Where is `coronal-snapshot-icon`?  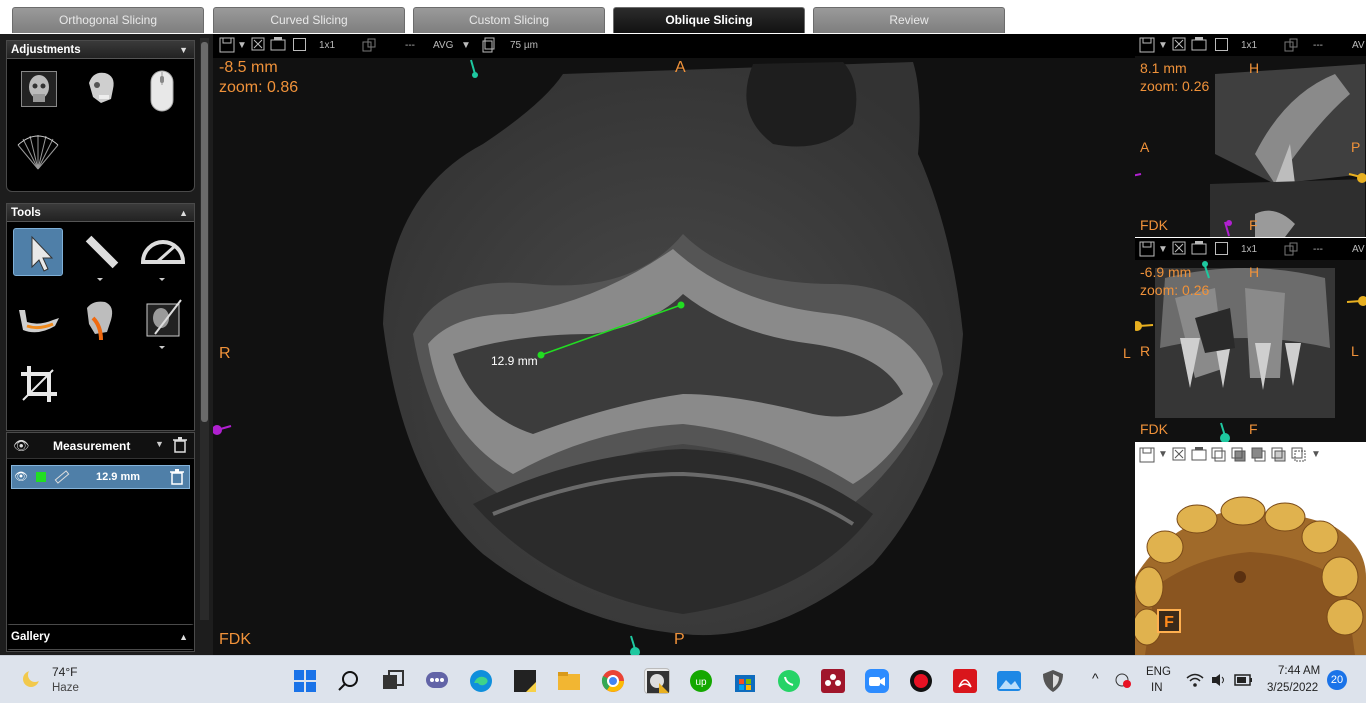
coronal-snapshot-icon is located at coordinates (1199, 249).